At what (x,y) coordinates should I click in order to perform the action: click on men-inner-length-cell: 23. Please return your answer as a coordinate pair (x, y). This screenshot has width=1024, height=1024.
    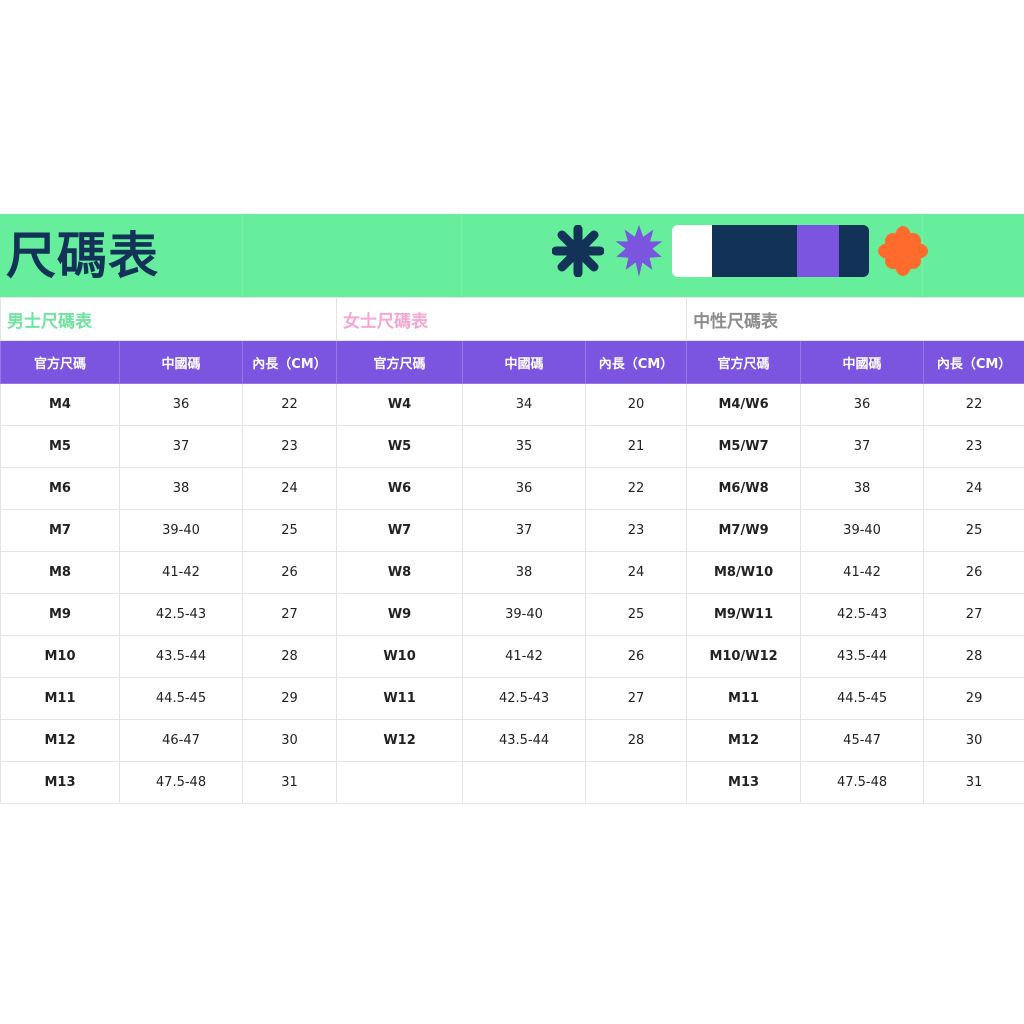
    Looking at the image, I should click on (289, 446).